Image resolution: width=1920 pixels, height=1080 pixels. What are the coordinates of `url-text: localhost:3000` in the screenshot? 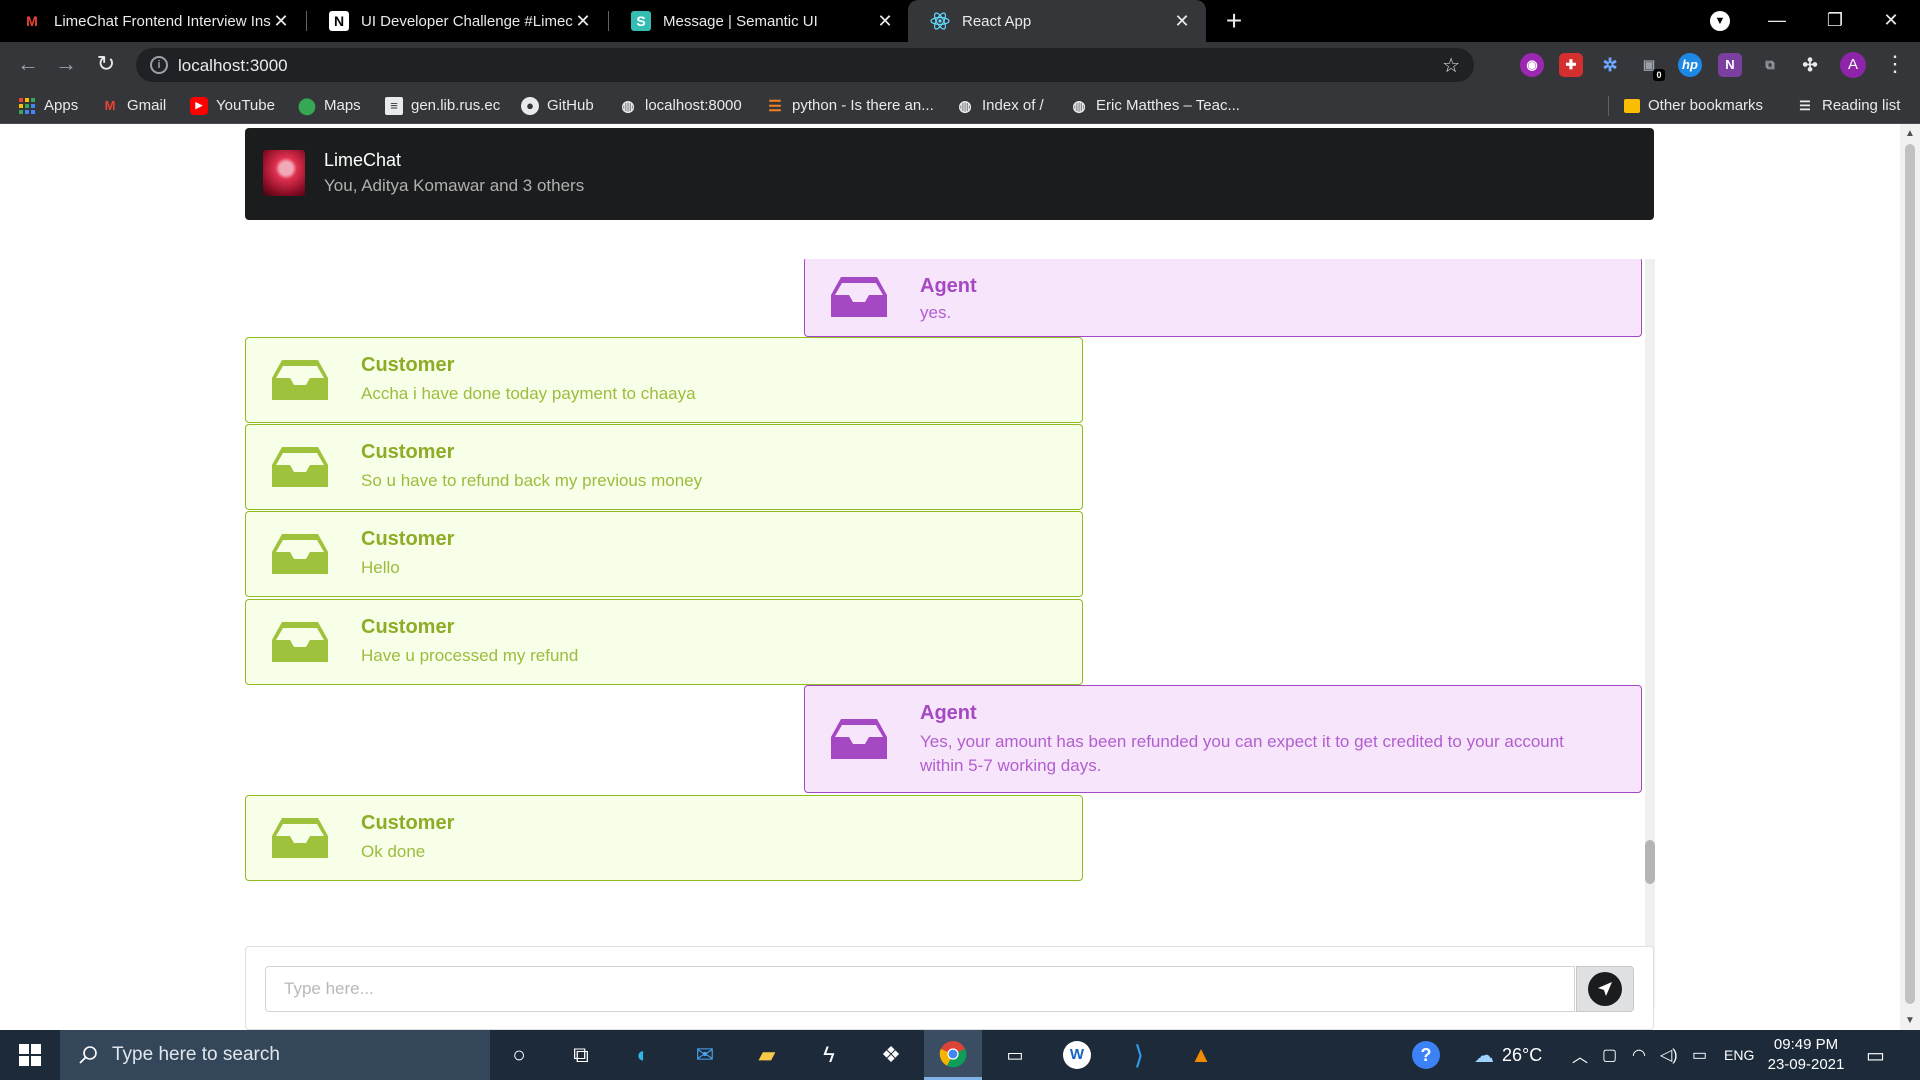 It's located at (233, 66).